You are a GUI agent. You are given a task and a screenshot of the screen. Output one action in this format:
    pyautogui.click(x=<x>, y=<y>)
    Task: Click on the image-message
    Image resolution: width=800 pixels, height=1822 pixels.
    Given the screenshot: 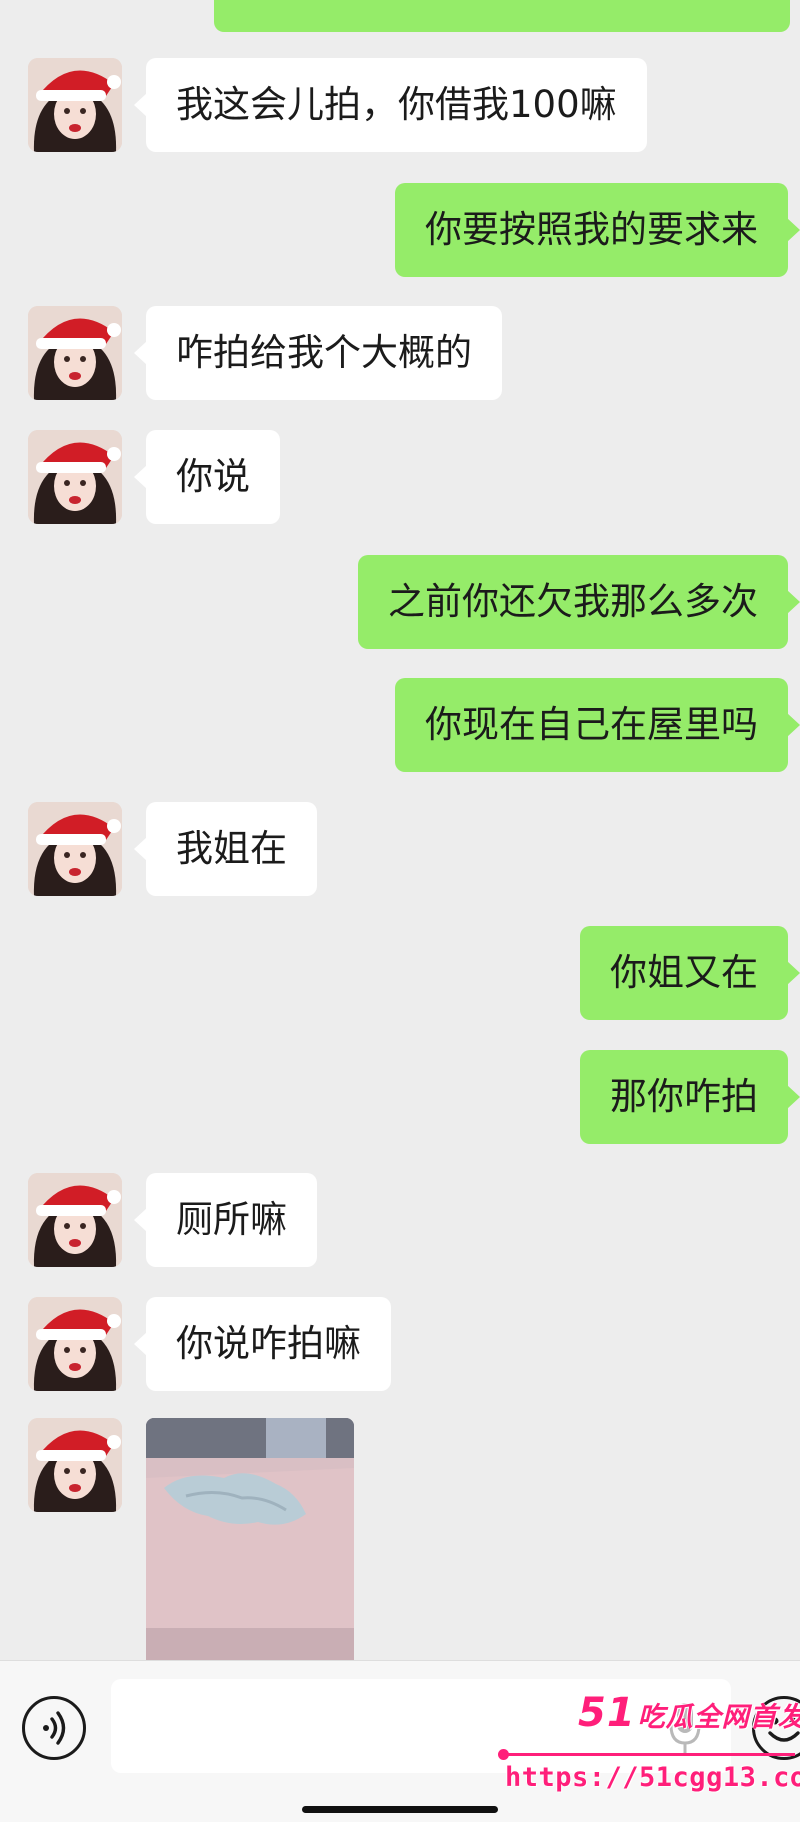 What is the action you would take?
    pyautogui.click(x=250, y=1539)
    